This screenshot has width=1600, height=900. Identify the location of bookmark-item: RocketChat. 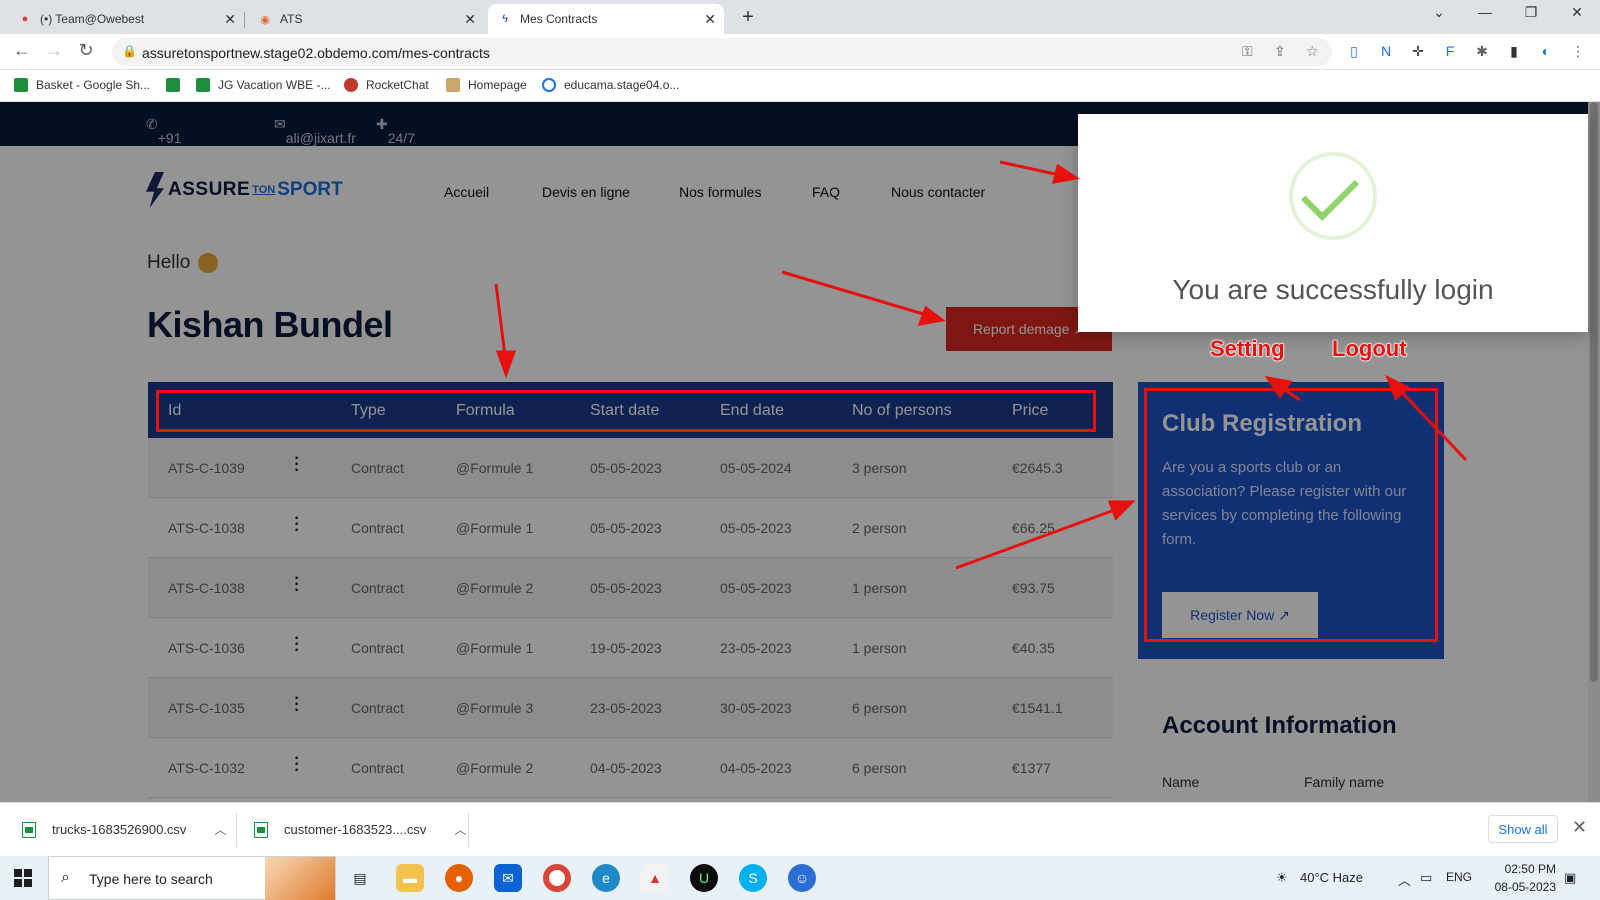
(386, 85).